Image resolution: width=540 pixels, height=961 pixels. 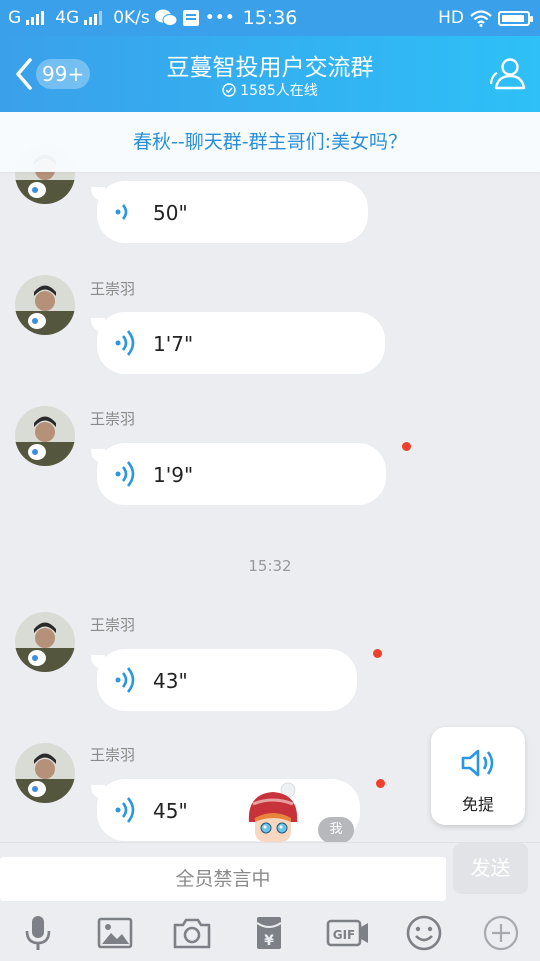 I want to click on online-count: 1585人在线, so click(x=270, y=90).